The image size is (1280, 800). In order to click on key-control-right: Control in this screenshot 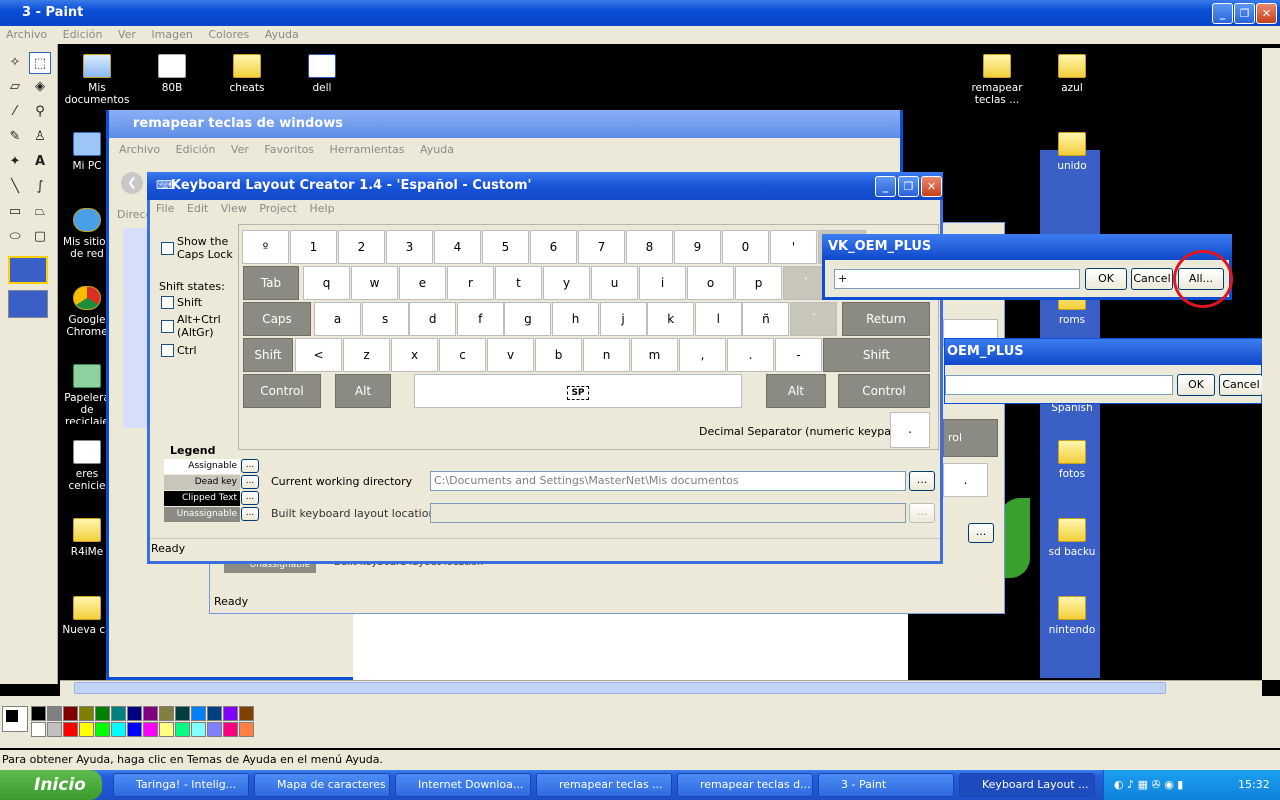, I will do `click(884, 391)`.